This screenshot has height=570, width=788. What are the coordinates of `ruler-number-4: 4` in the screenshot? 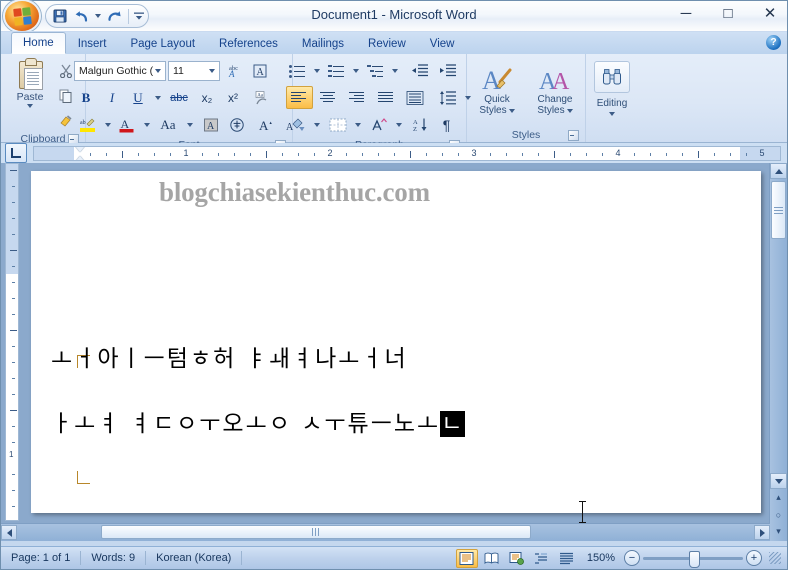 It's located at (618, 152).